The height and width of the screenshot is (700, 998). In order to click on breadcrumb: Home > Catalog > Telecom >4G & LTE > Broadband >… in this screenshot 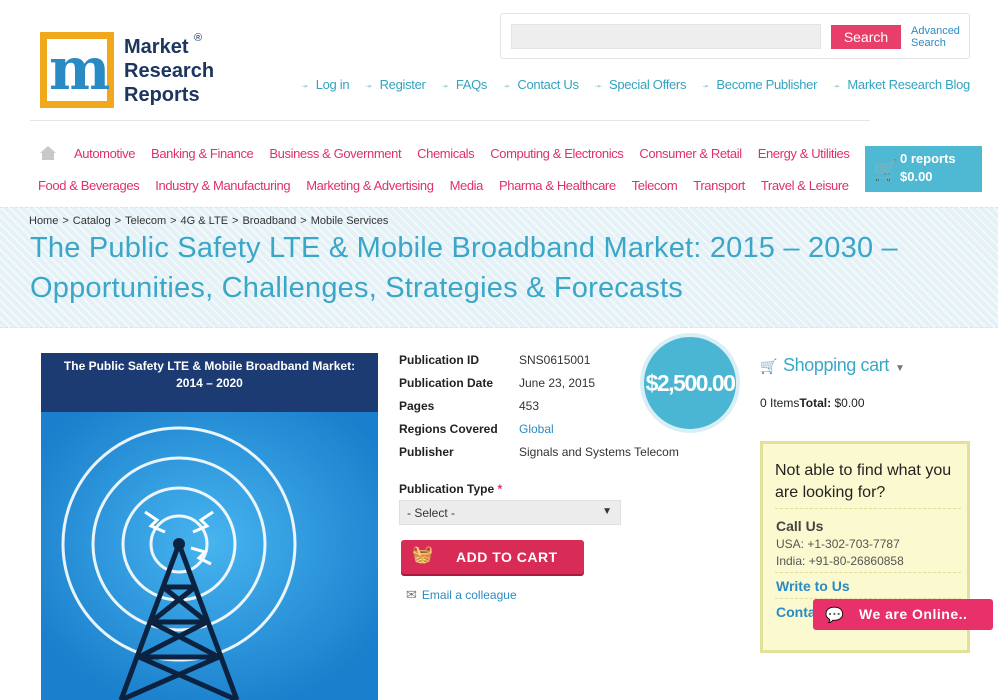, I will do `click(209, 221)`.